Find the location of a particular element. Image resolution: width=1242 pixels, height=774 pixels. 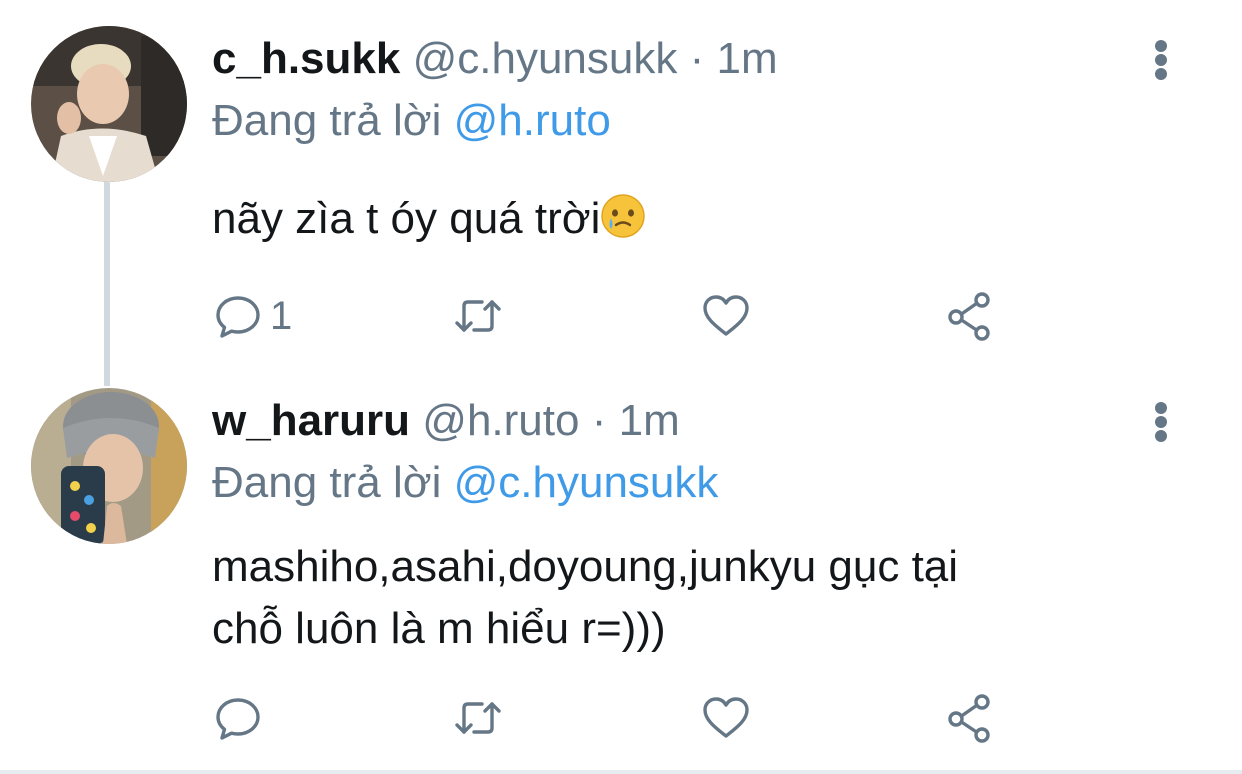

user-handle: @h.ruto is located at coordinates (500, 420).